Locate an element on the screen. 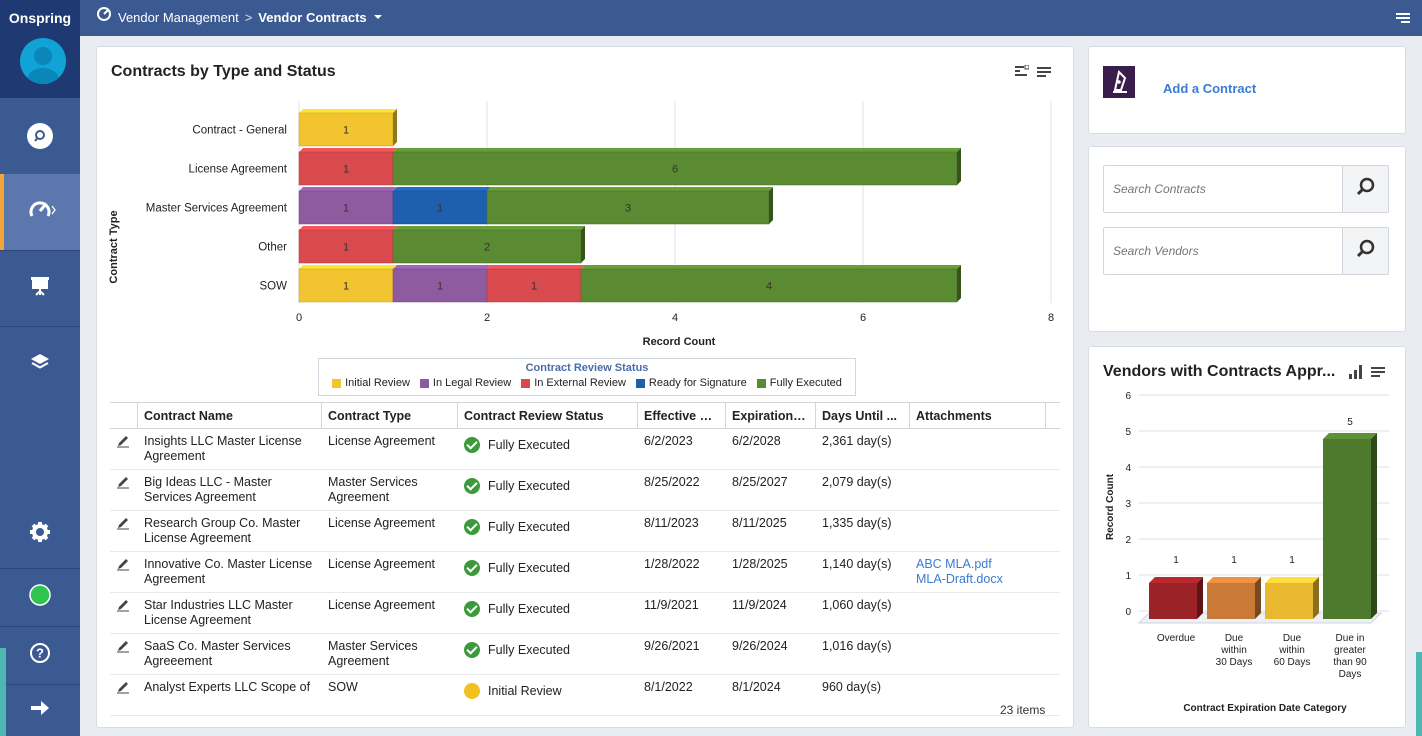 This screenshot has width=1422, height=736. menu-icon is located at coordinates (1403, 18).